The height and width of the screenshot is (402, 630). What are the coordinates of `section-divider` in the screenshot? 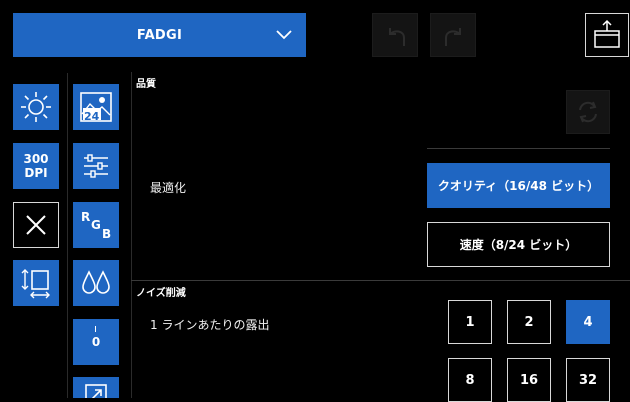 It's located at (380, 280).